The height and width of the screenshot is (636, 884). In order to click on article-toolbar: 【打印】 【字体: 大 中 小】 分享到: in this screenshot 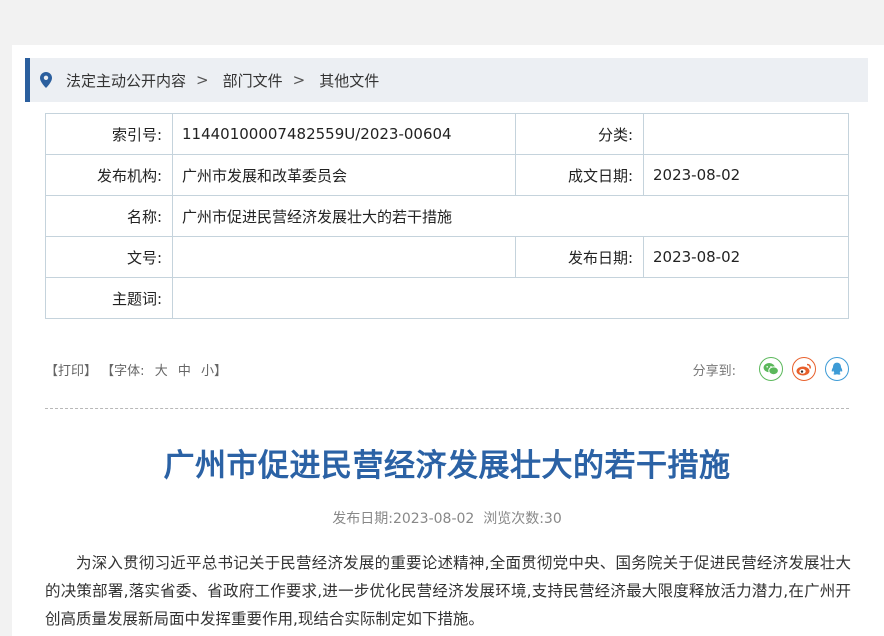, I will do `click(447, 369)`.